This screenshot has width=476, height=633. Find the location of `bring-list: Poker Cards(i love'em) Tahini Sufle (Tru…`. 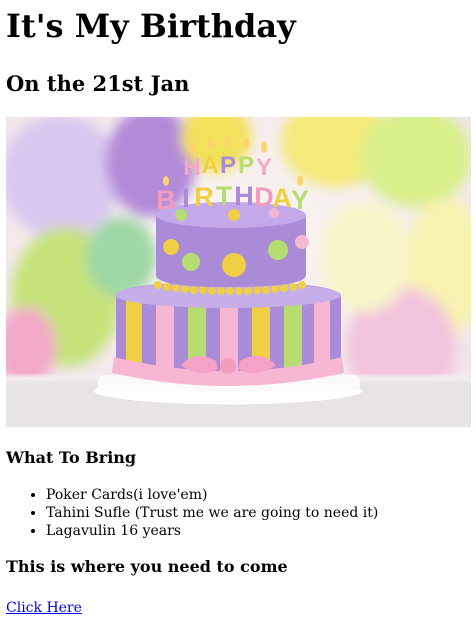

bring-list: Poker Cards(i love'em) Tahini Sufle (Tru… is located at coordinates (238, 513).